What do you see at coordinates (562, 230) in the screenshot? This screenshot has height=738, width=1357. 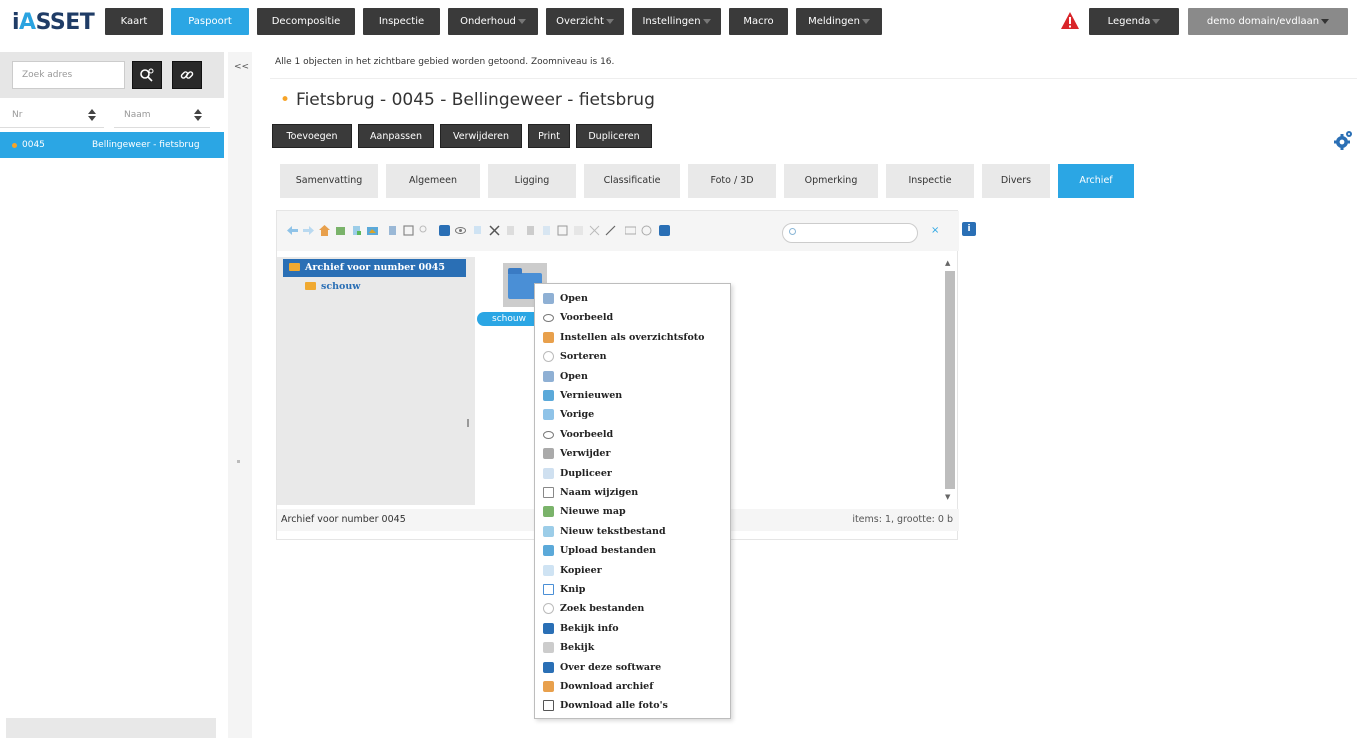 I see `rename-icon` at bounding box center [562, 230].